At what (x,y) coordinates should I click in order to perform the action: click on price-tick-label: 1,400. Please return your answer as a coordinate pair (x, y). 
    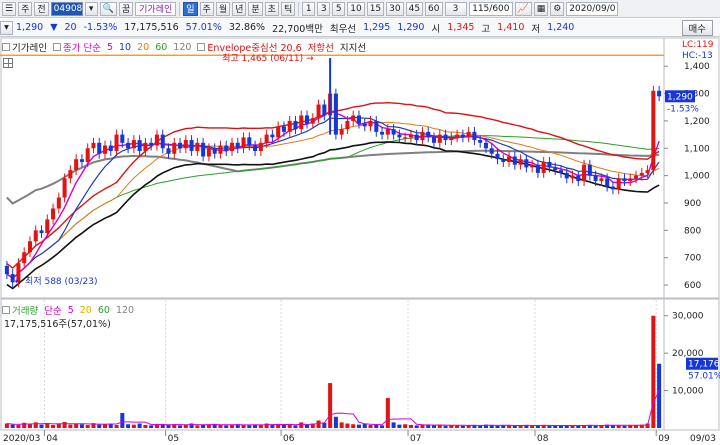
    Looking at the image, I should click on (697, 67).